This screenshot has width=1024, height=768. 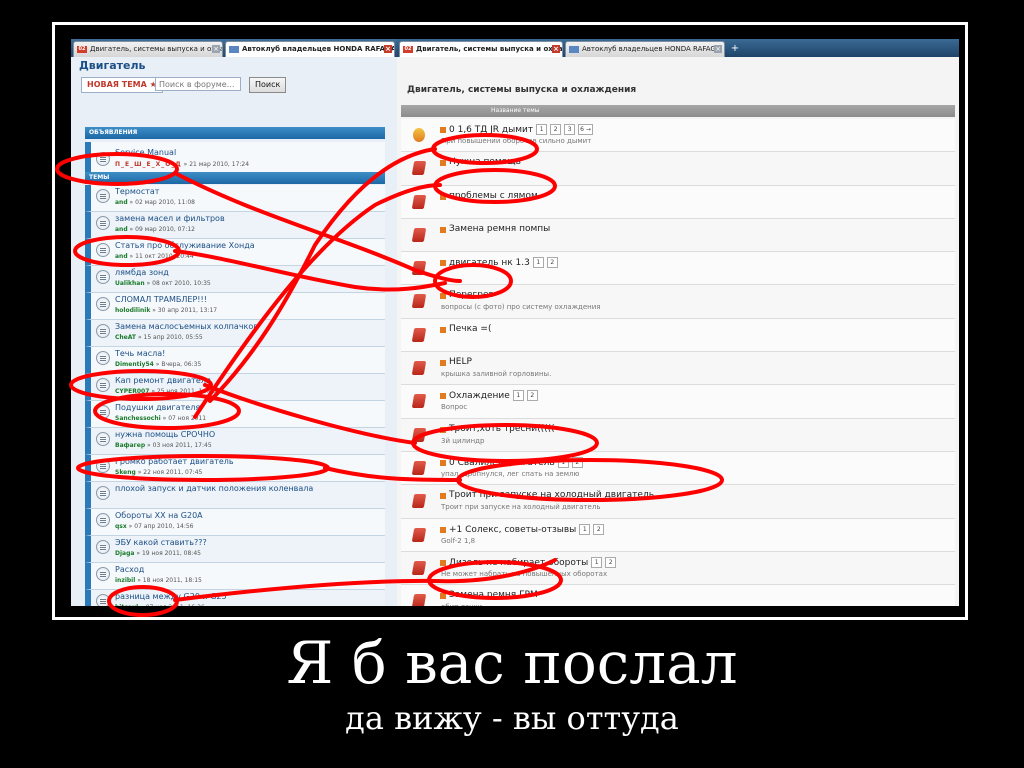 I want to click on table-row: Расход inzibil » 18 ноя 2011, 18:15, so click(x=235, y=576).